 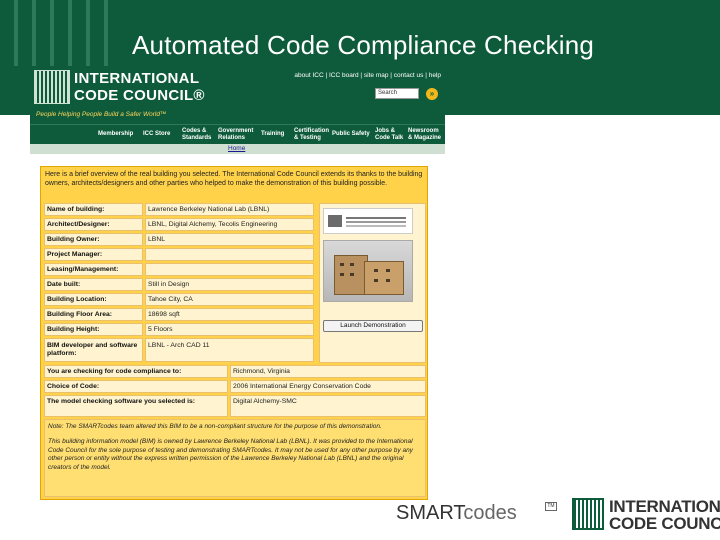 I want to click on lbnl-logo-icon, so click(x=368, y=221).